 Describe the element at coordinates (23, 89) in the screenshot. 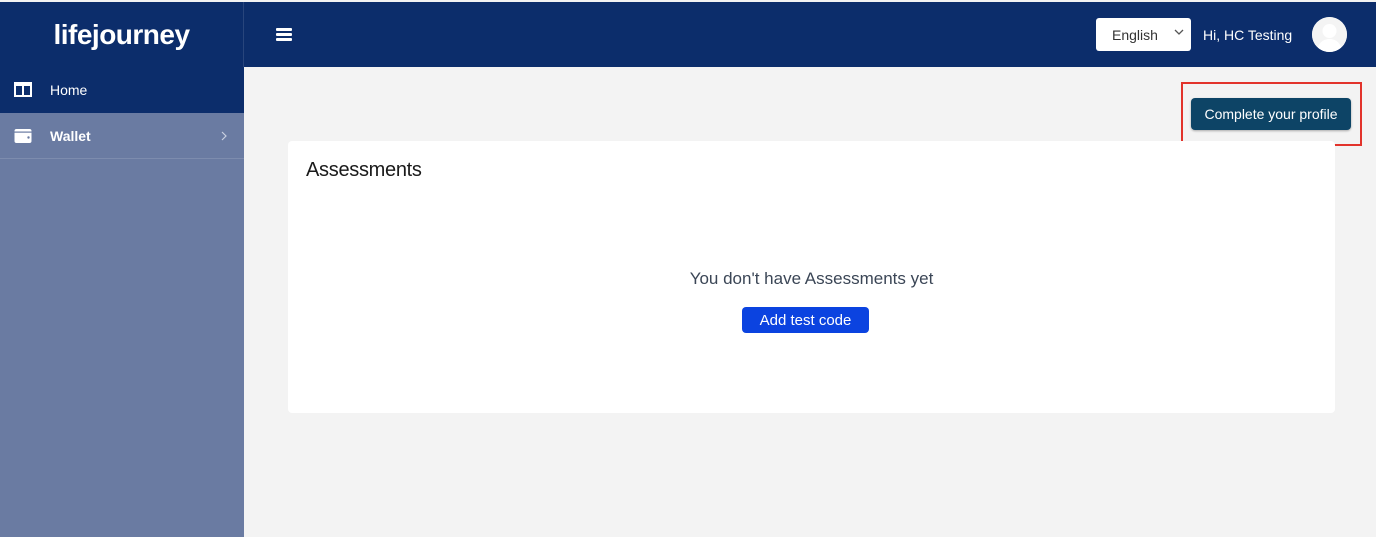

I see `columns-icon` at that location.